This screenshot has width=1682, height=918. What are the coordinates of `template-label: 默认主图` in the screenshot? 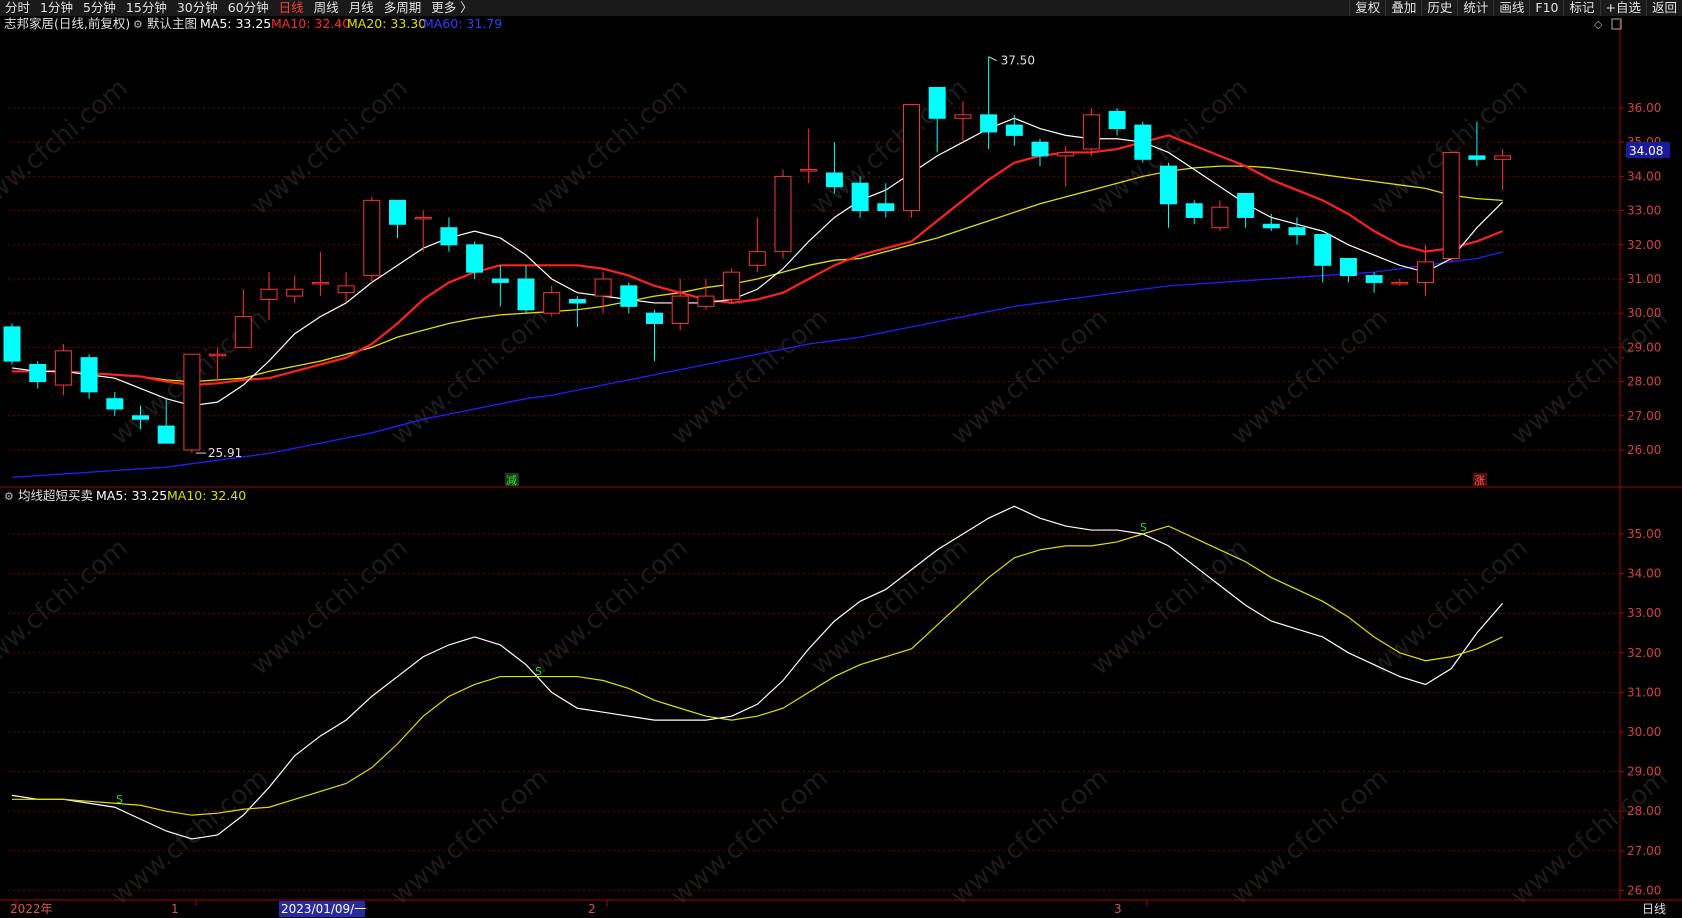 It's located at (172, 23).